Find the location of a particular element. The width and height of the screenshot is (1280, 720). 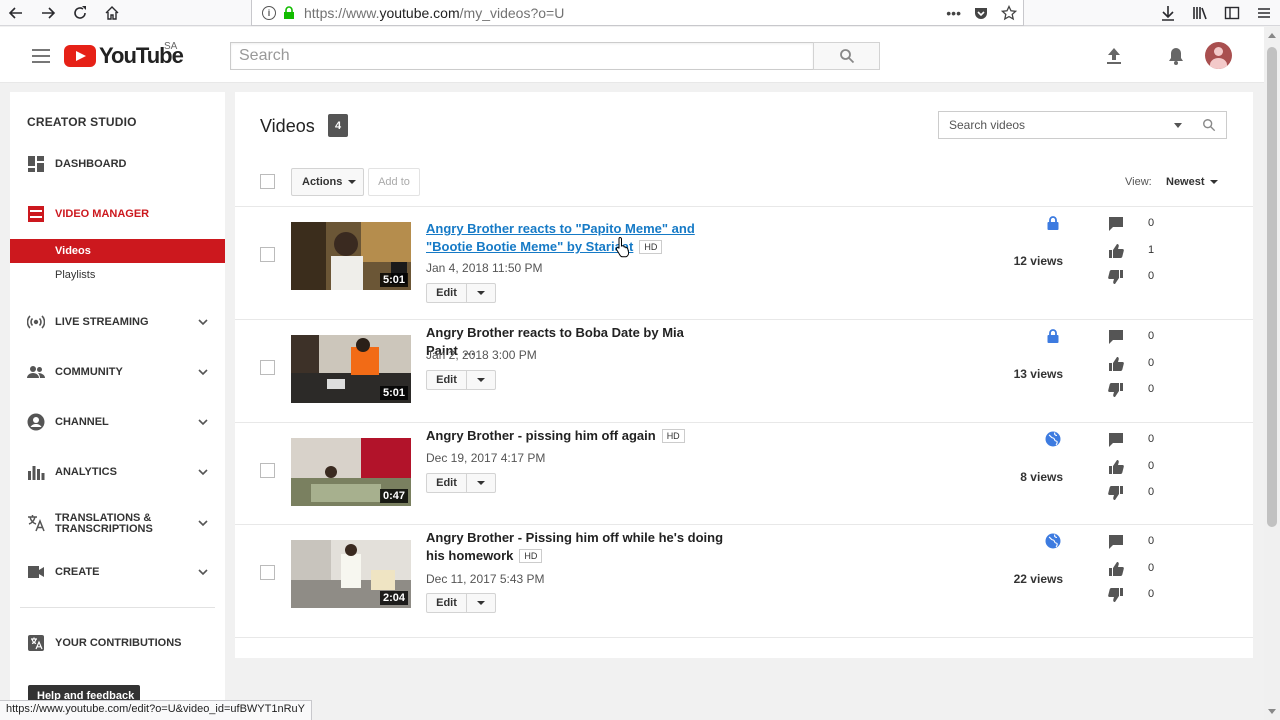

video-thumbnail: 0:47 is located at coordinates (351, 472).